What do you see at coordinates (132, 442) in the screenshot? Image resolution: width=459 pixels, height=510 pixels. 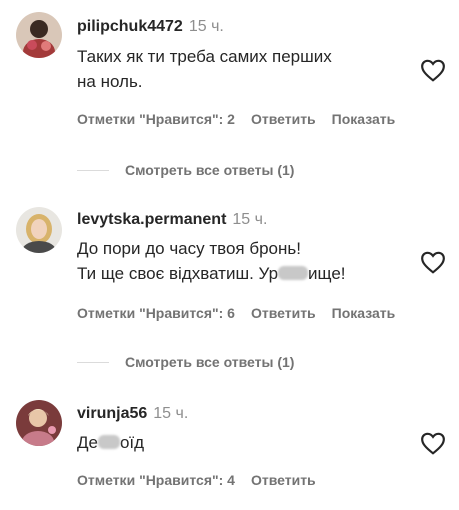 I see `comment-text-part: оїд` at bounding box center [132, 442].